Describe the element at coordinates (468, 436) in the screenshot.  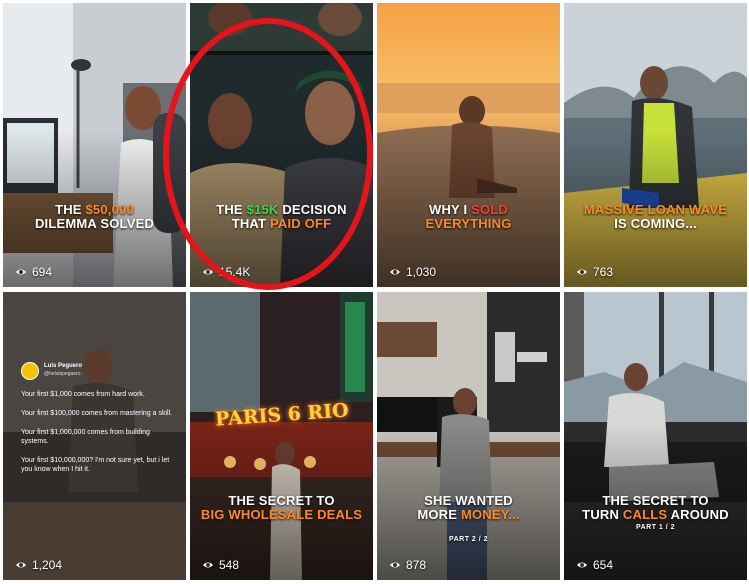
I see `video-tile: SHE WANTED MORE MONEY... PART 2 / 2 878` at that location.